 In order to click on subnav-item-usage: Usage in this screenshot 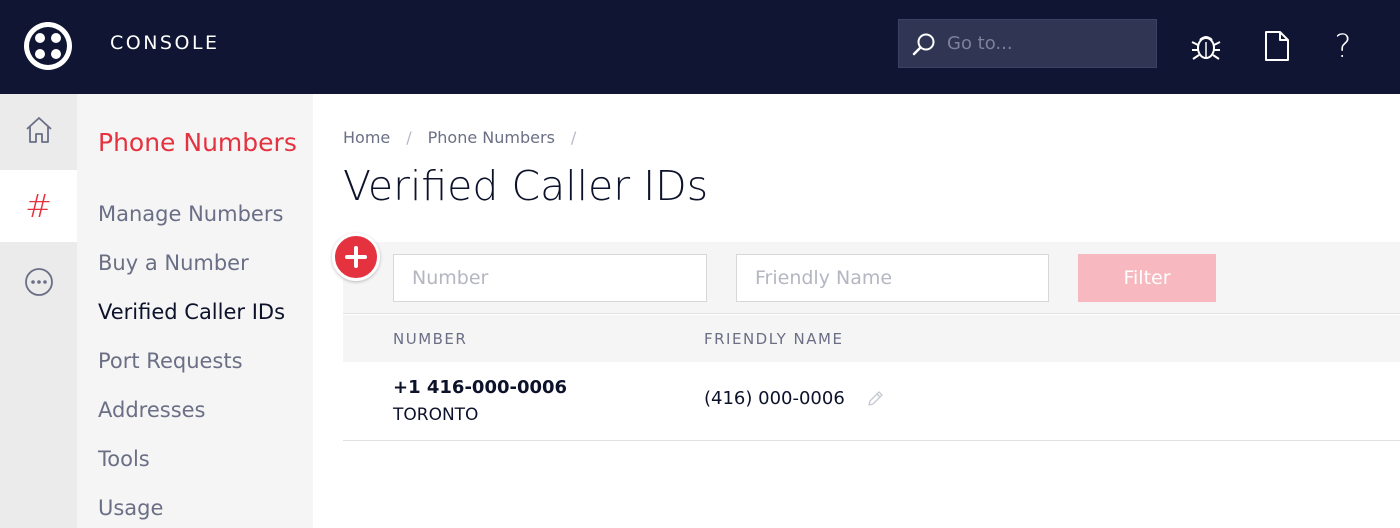, I will do `click(130, 508)`.